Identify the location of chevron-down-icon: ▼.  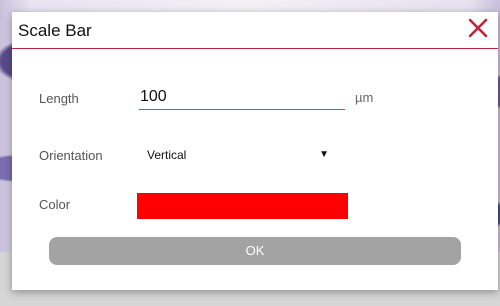
(324, 154).